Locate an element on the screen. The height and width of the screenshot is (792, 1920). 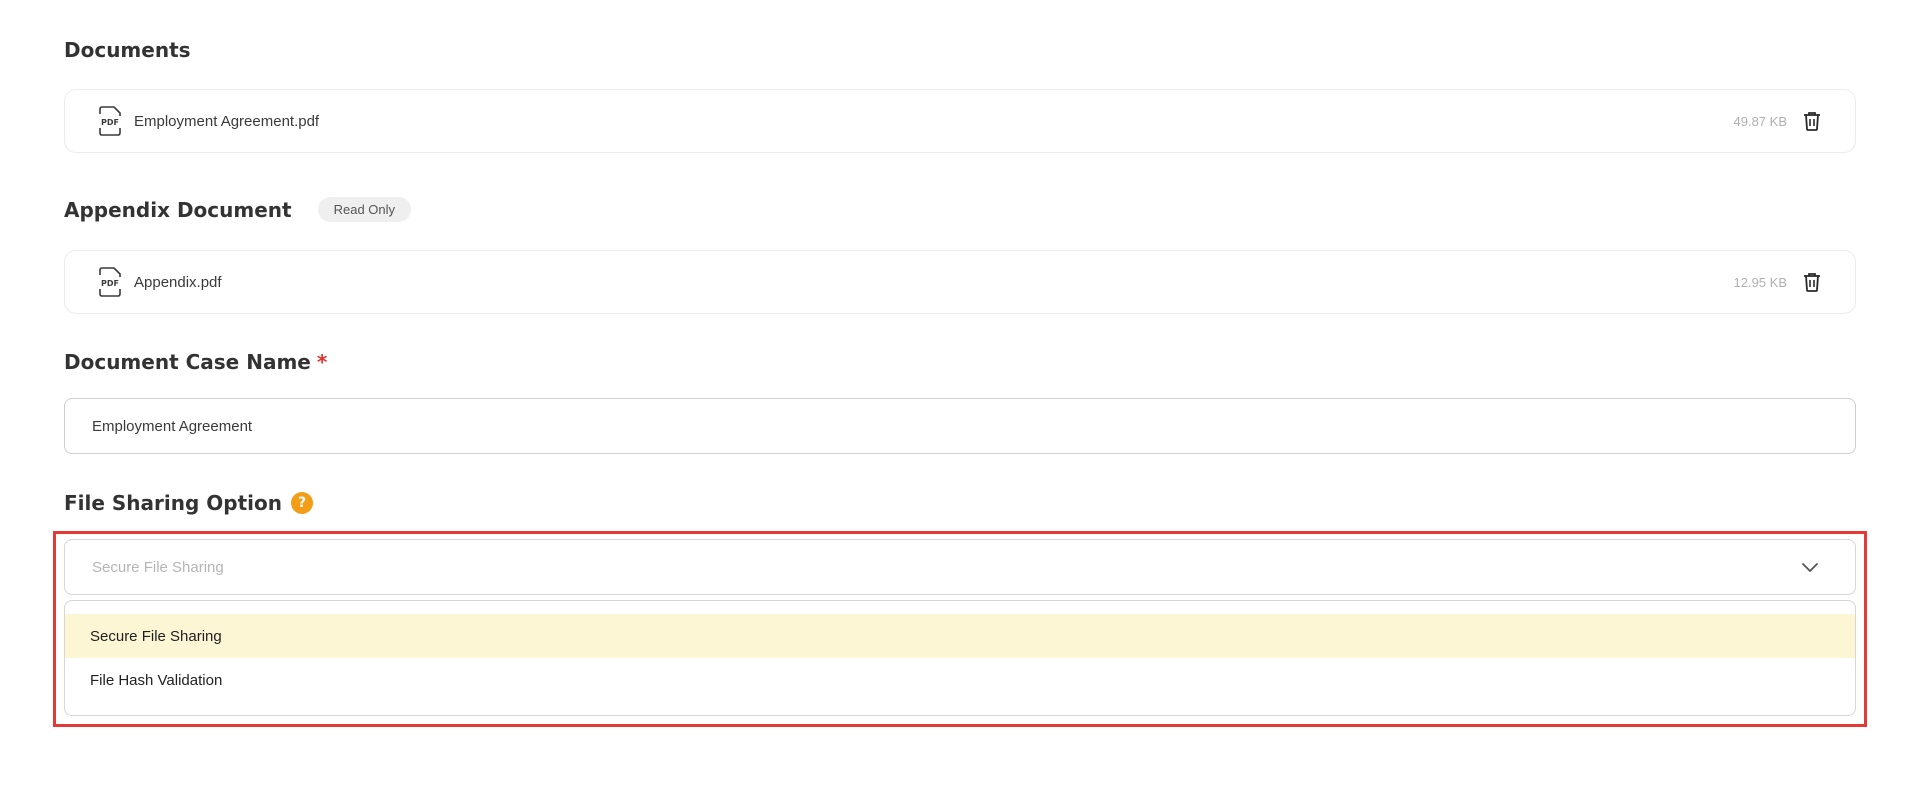
appendix-file-size: 12.95 KB is located at coordinates (1760, 282).